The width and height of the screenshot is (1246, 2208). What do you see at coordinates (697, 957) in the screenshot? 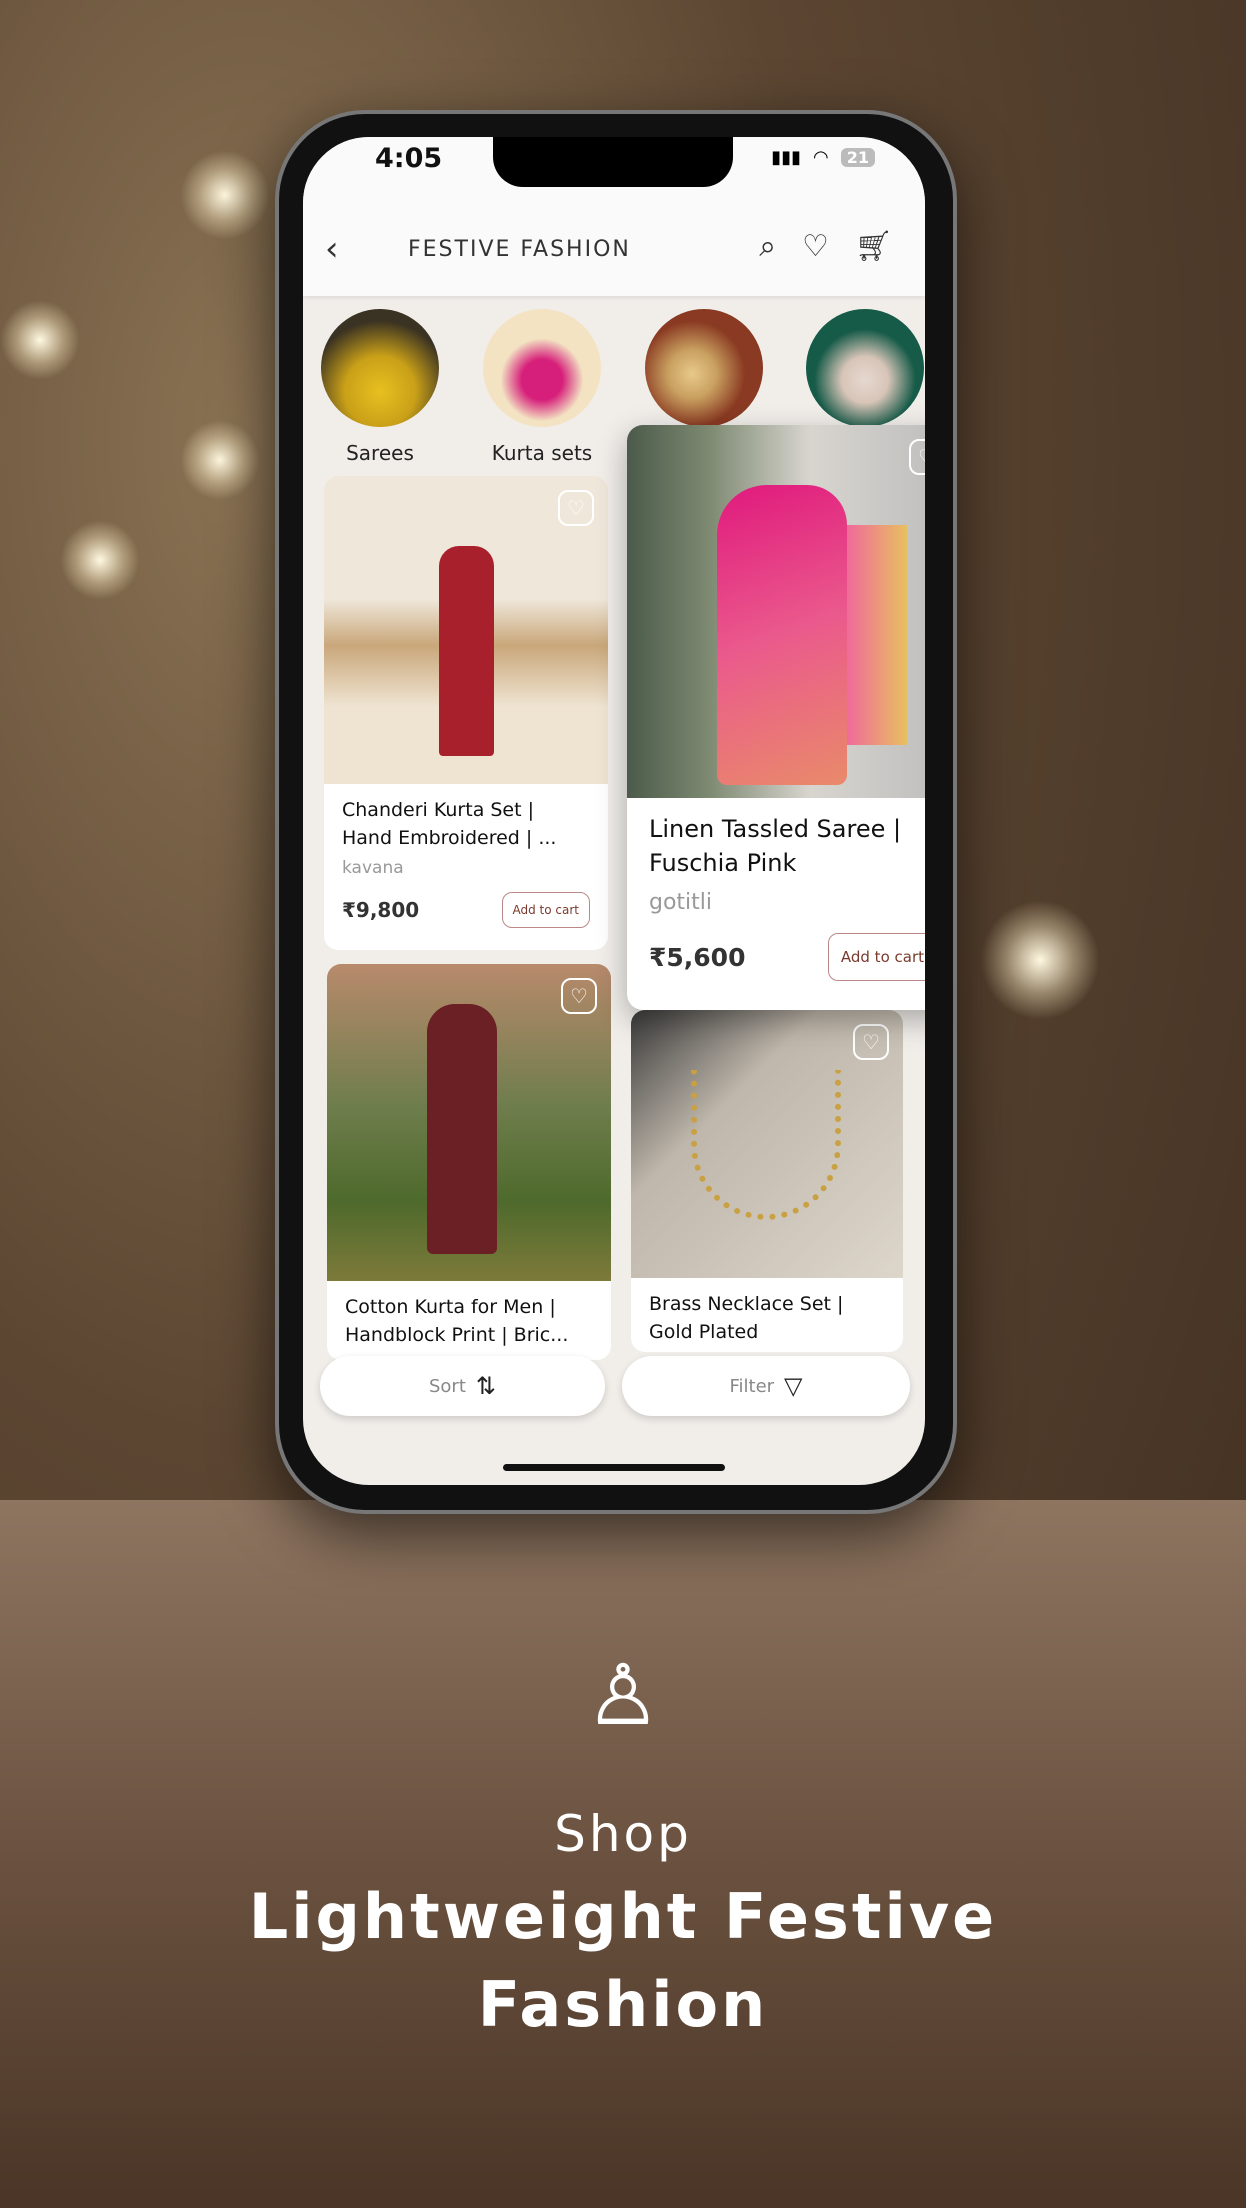
I see `product-price: ₹5,600` at bounding box center [697, 957].